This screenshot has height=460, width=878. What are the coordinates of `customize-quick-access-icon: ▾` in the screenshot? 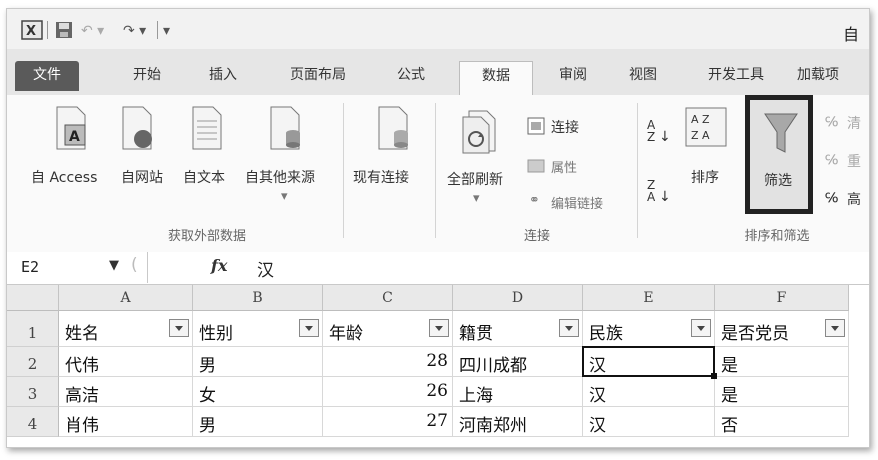 It's located at (166, 31).